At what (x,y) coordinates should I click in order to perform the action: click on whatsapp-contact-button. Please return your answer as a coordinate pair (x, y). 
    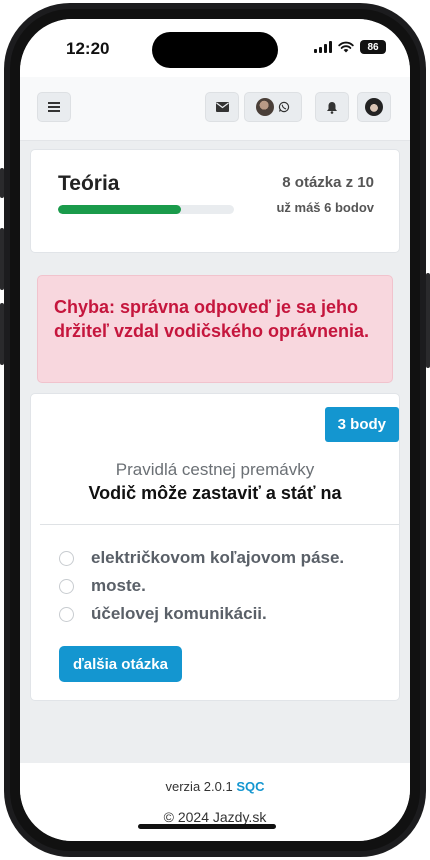
    Looking at the image, I should click on (273, 107).